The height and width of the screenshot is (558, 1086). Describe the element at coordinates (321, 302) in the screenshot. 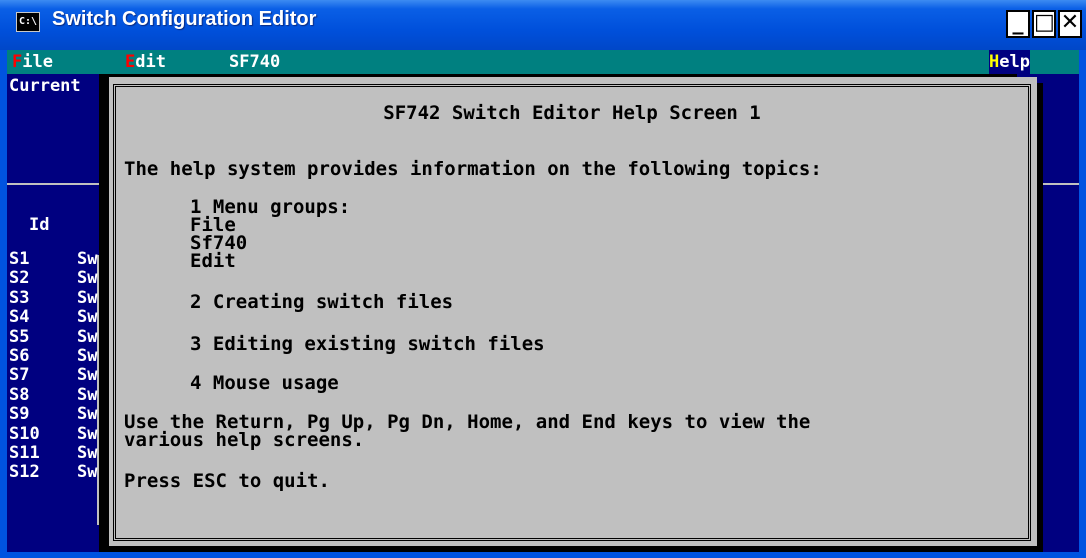

I see `topic-creating-switch-files: 2 Creating switch files` at that location.